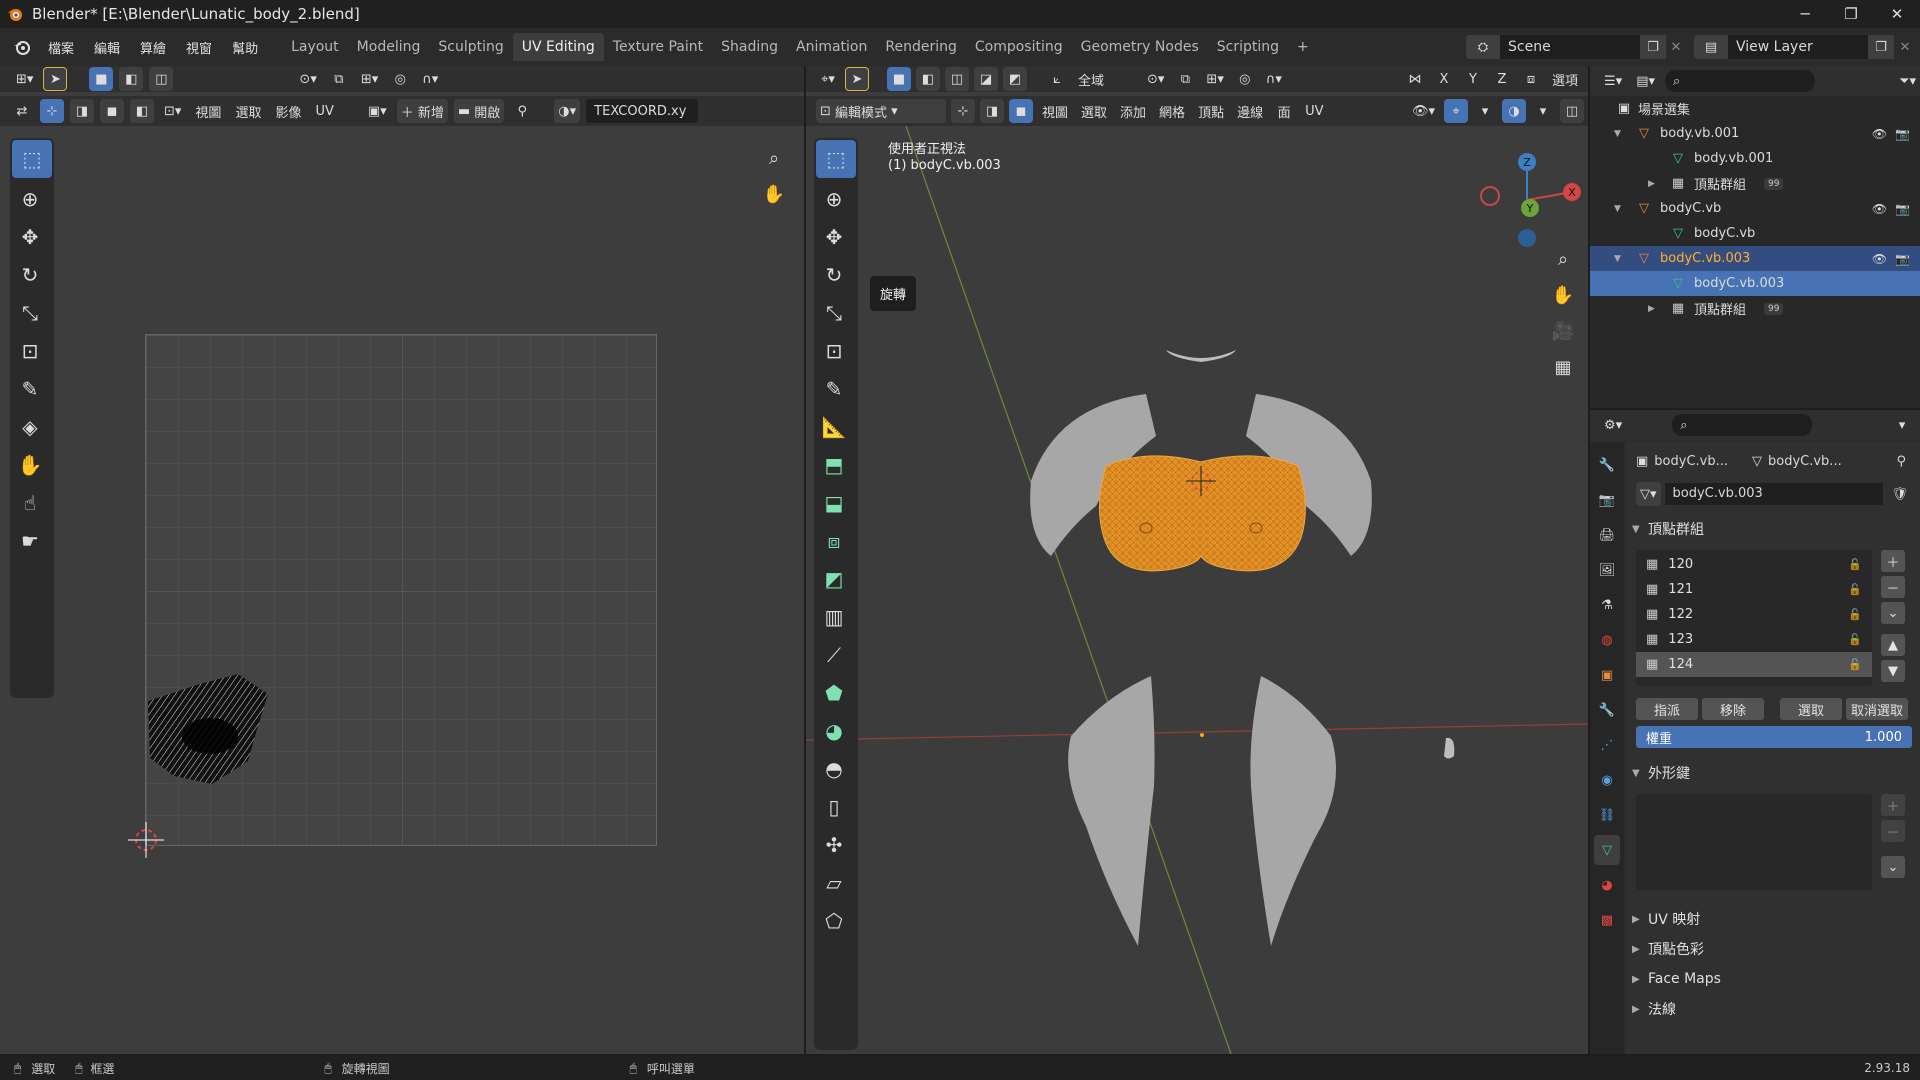 The height and width of the screenshot is (1080, 1920). What do you see at coordinates (1755, 283) in the screenshot?
I see `outliner-row: ▽ bodyC.vb.003` at bounding box center [1755, 283].